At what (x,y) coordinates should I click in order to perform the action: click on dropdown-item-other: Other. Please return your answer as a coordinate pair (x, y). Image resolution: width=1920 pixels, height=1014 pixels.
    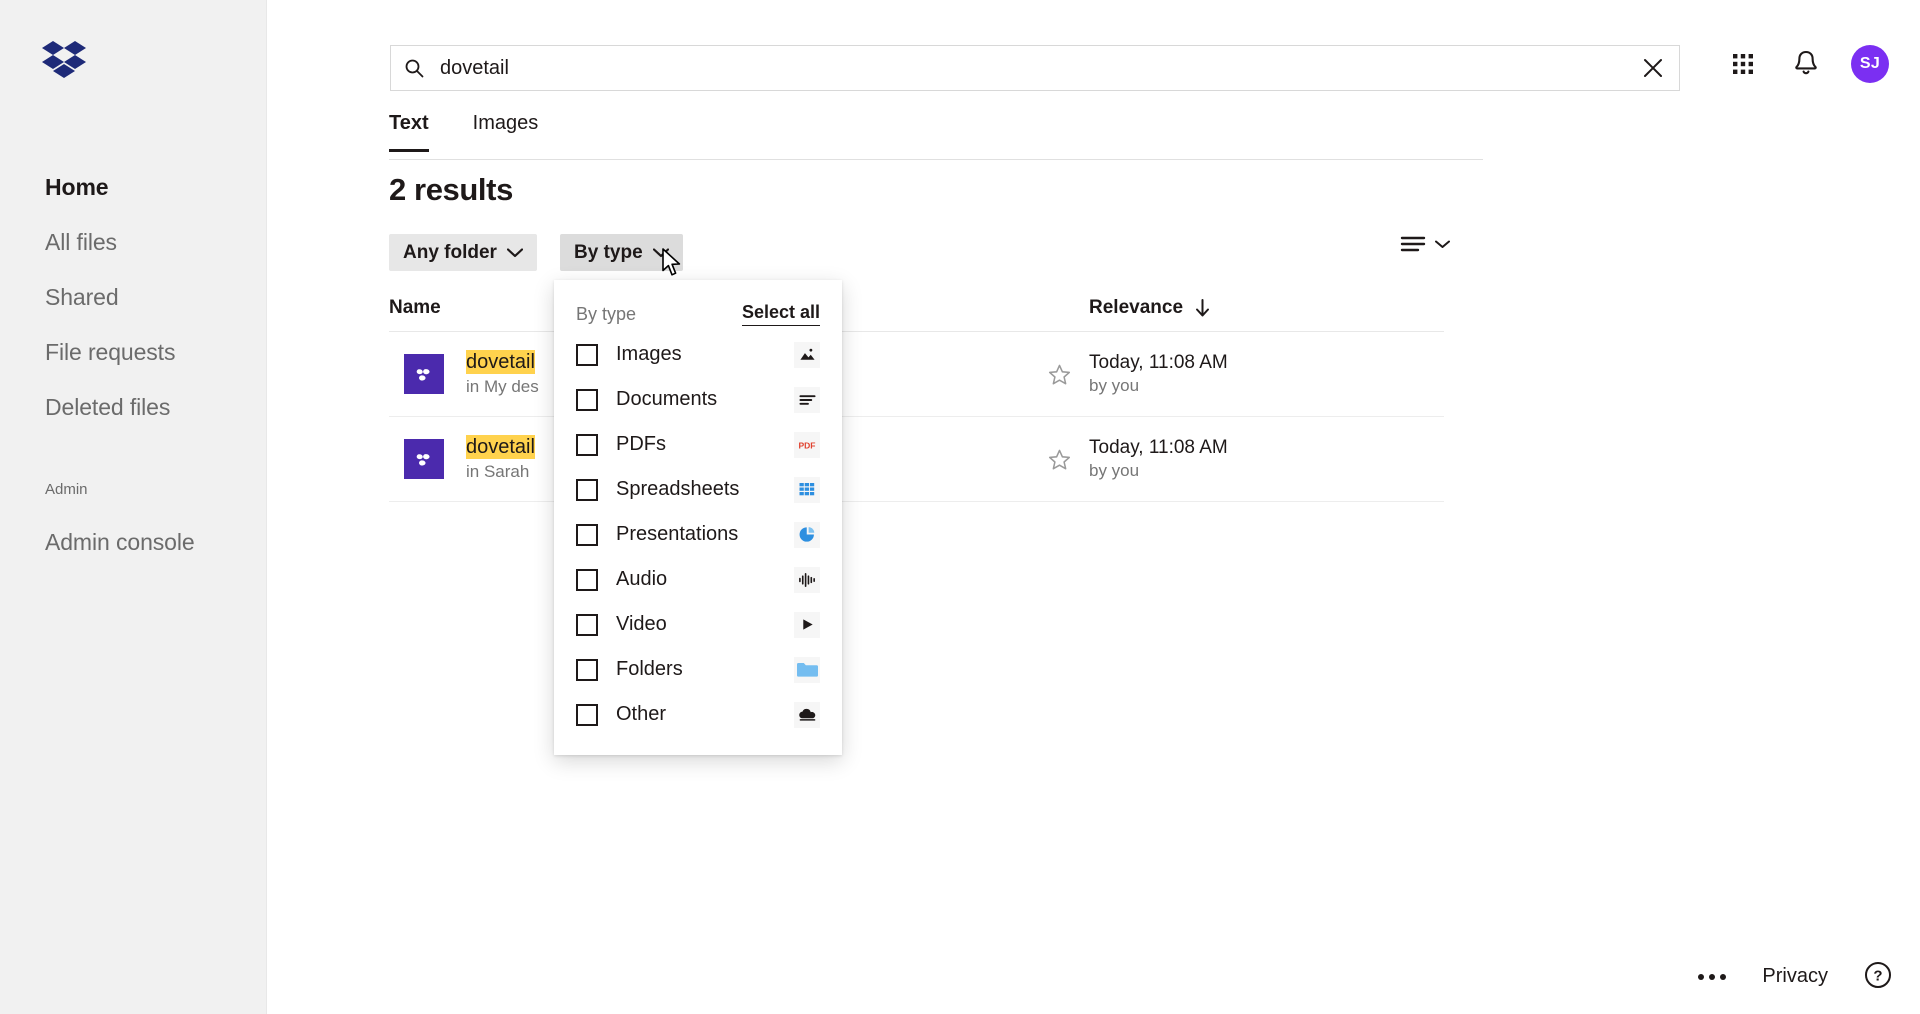
    Looking at the image, I should click on (698, 714).